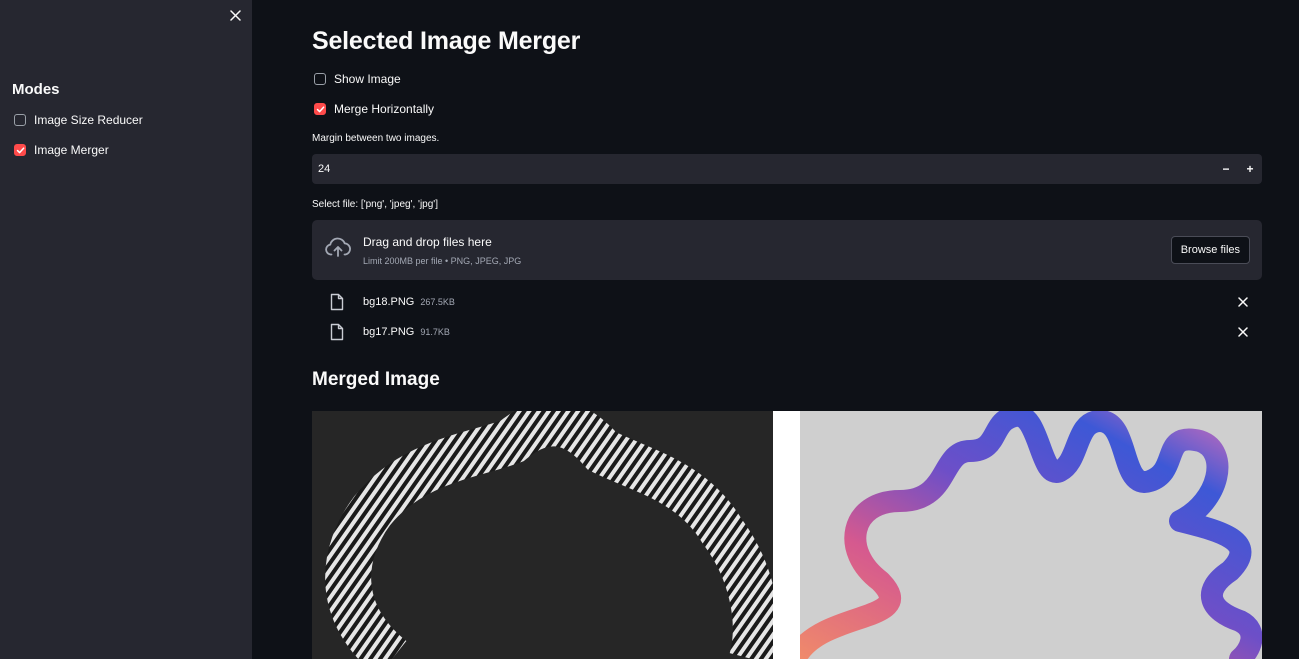 The width and height of the screenshot is (1299, 659). What do you see at coordinates (376, 379) in the screenshot?
I see `merged-image-title: Merged Image` at bounding box center [376, 379].